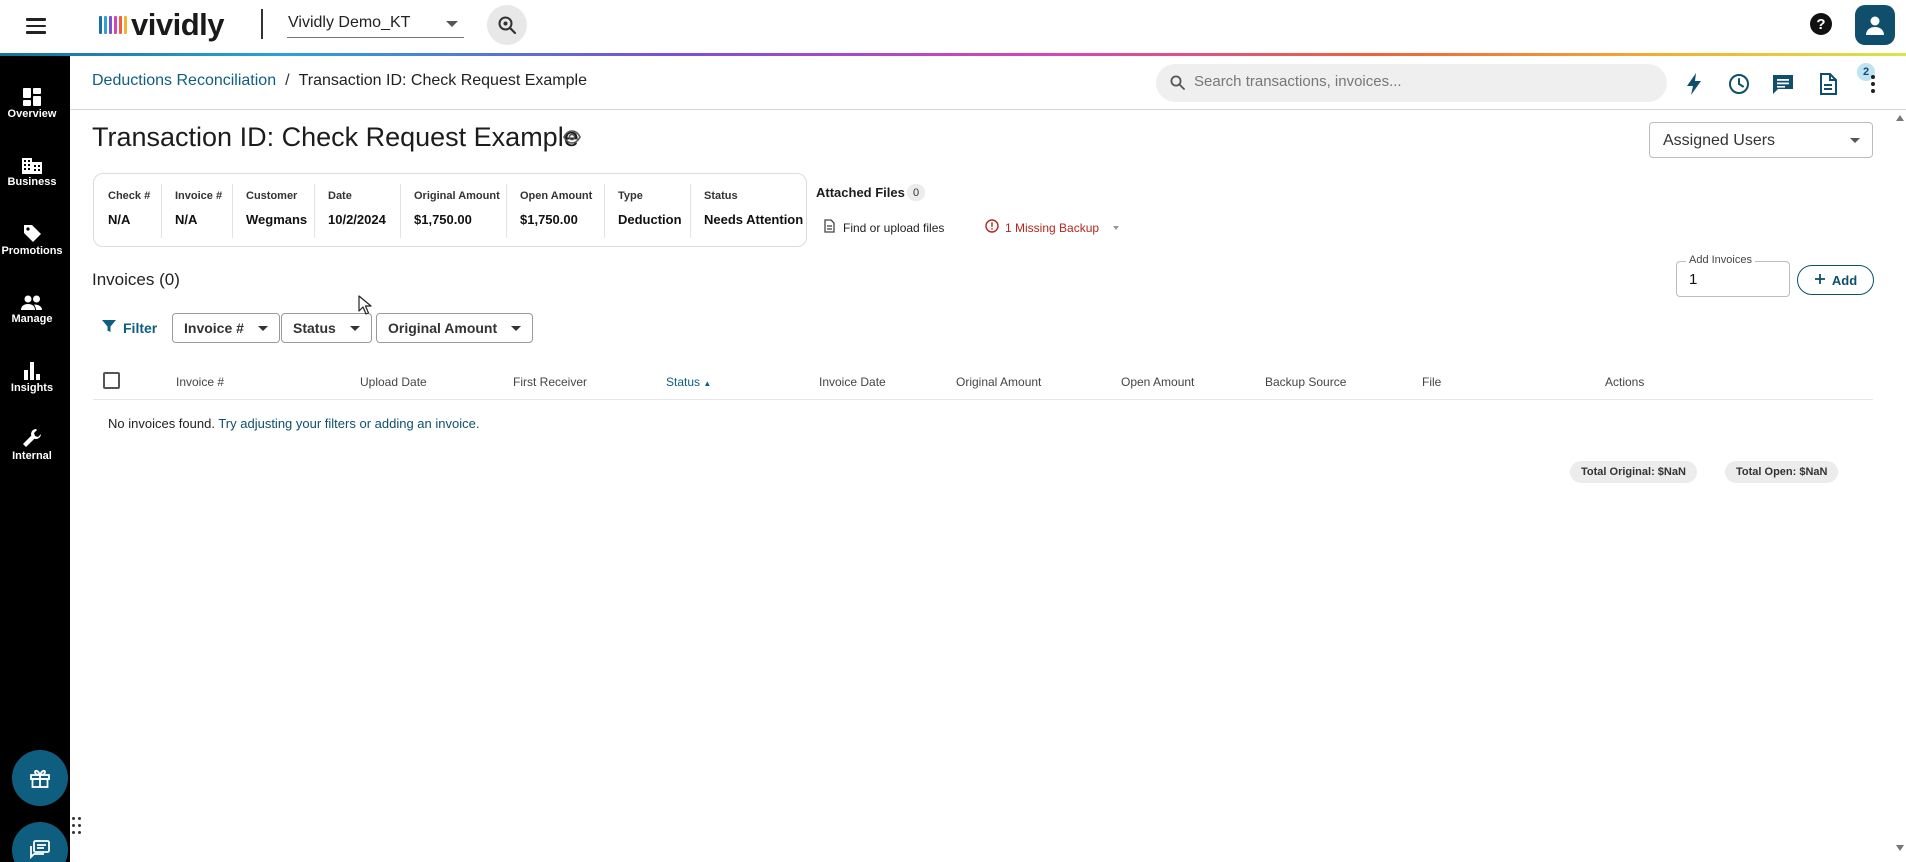 Image resolution: width=1906 pixels, height=862 pixels. I want to click on filter-chip-label: Status, so click(314, 328).